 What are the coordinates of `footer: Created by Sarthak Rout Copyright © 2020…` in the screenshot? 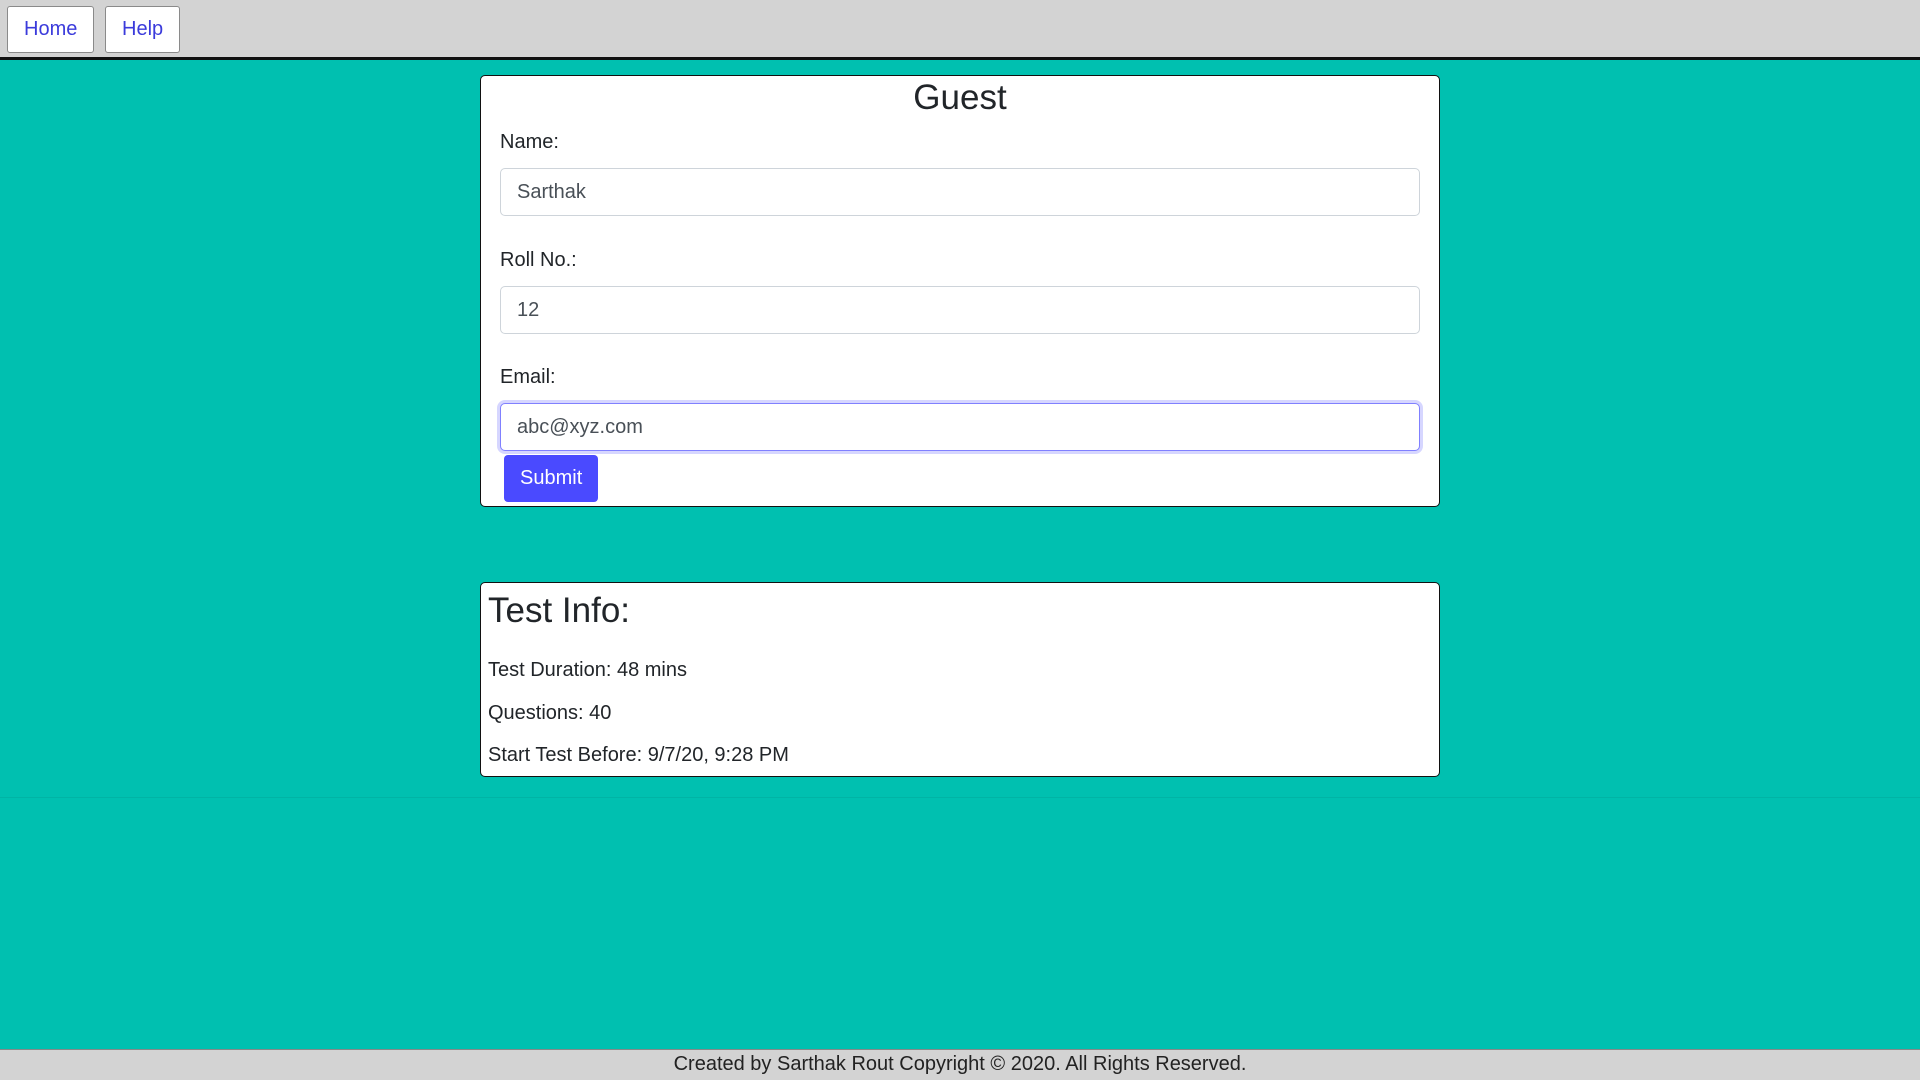 It's located at (960, 1064).